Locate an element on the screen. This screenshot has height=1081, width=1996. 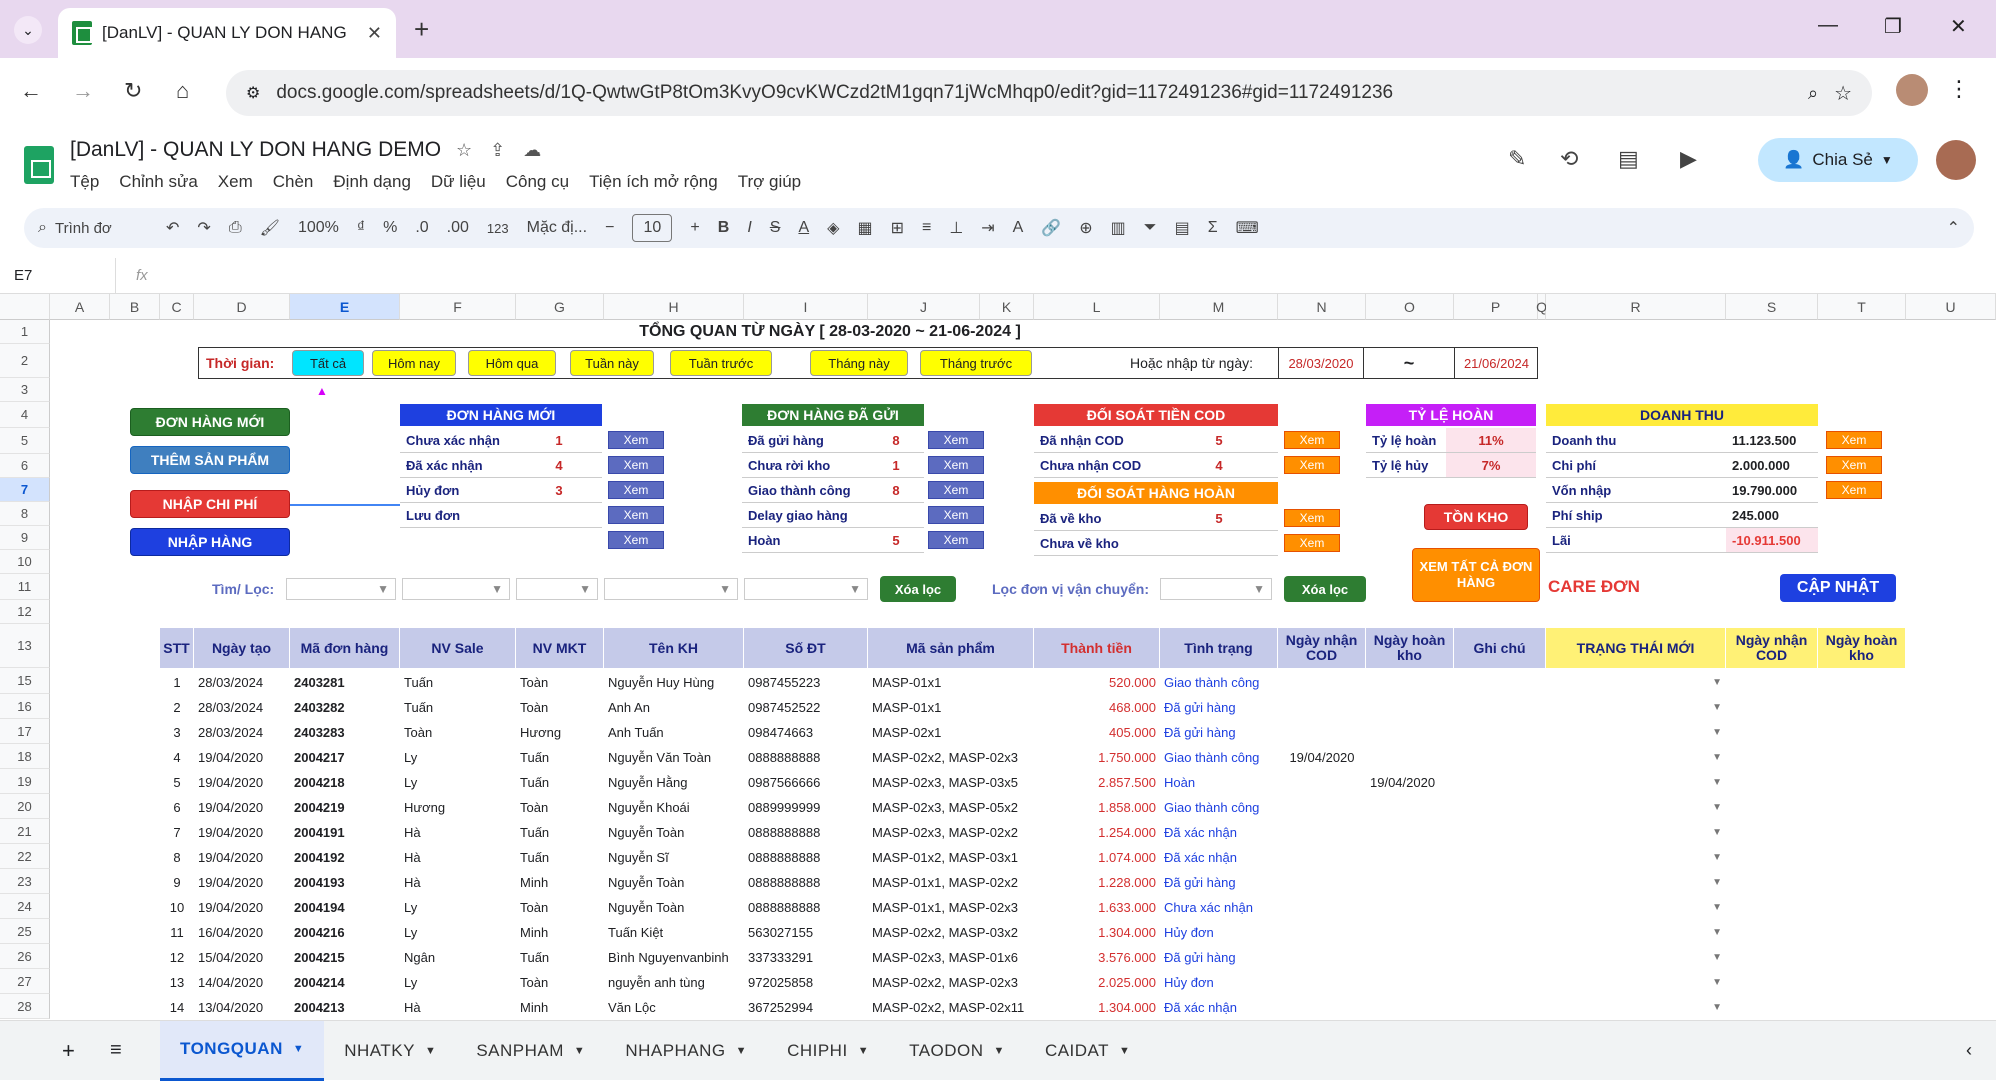
table-cell: Nguyễn Văn Toàn is located at coordinates (674, 757).